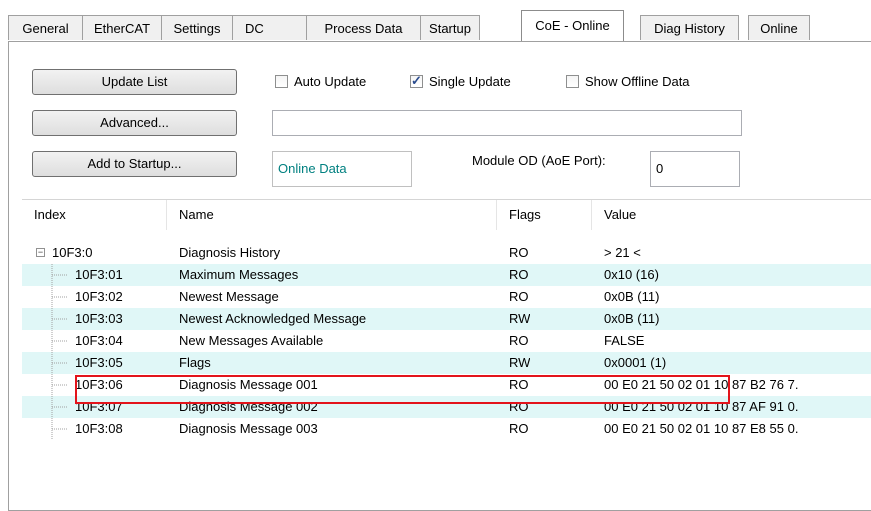  I want to click on name-cell: Newest Message, so click(229, 296).